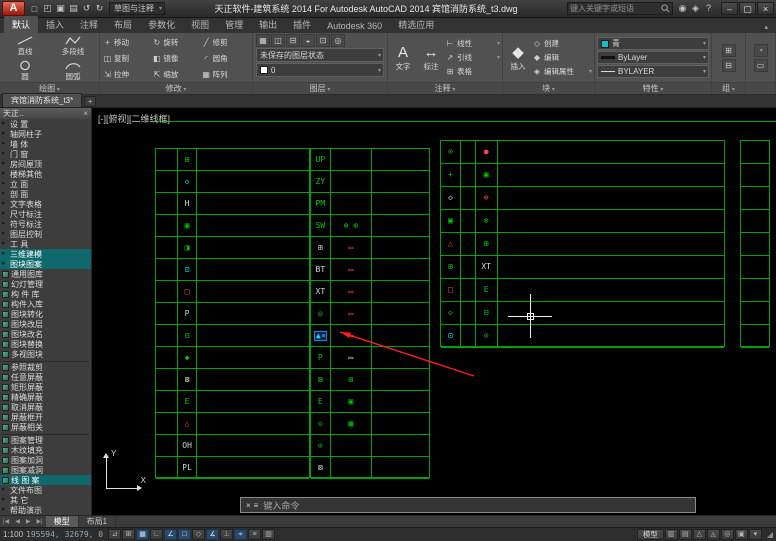 The height and width of the screenshot is (541, 776). I want to click on layer-tool-icon: ⊟, so click(293, 40).